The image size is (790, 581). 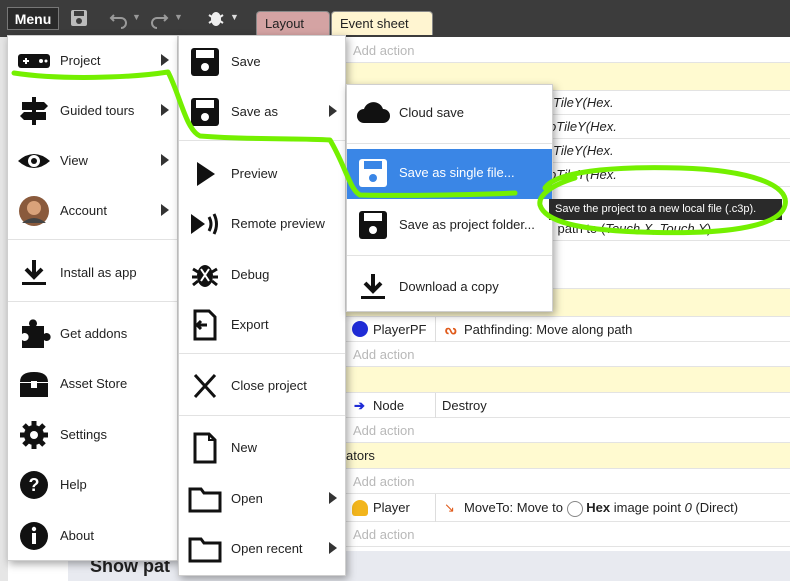 I want to click on download-icon, so click(x=34, y=272).